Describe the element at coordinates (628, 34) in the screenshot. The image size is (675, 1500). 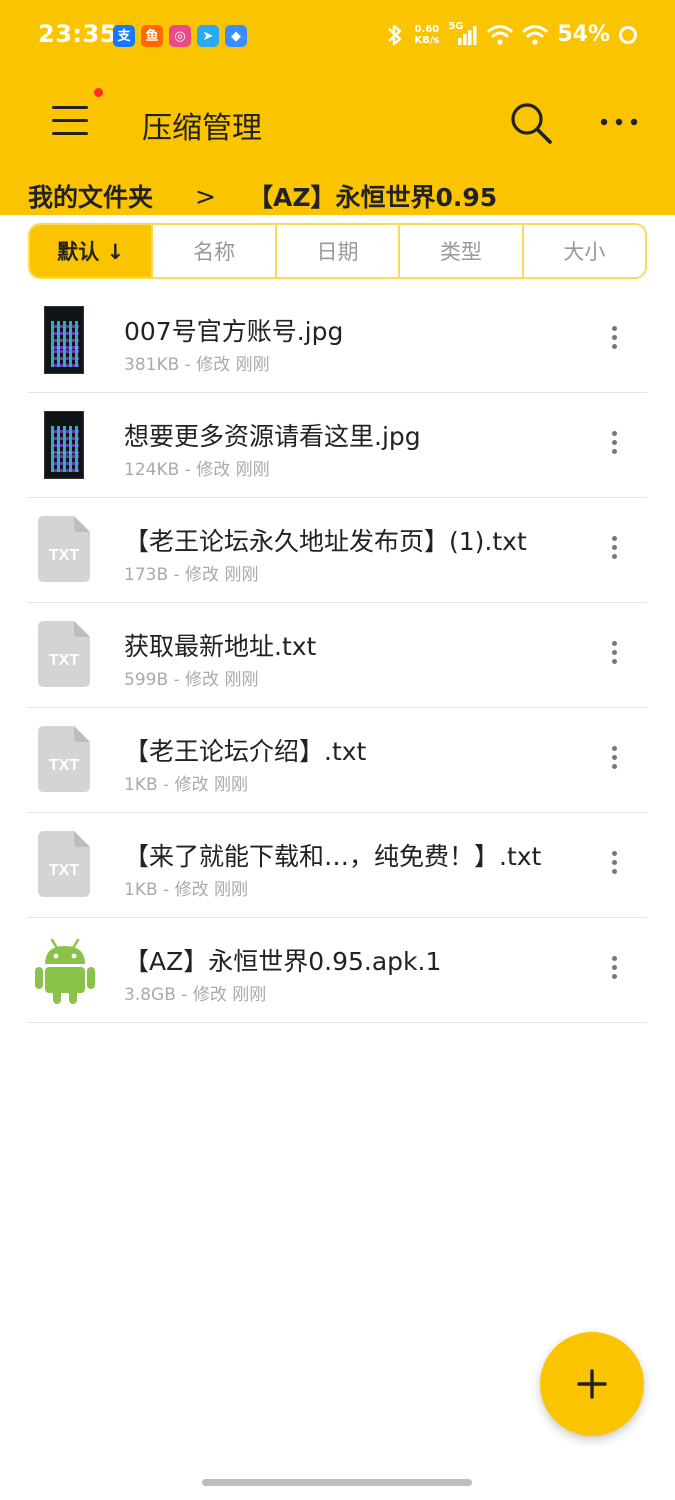
I see `battery-icon` at that location.